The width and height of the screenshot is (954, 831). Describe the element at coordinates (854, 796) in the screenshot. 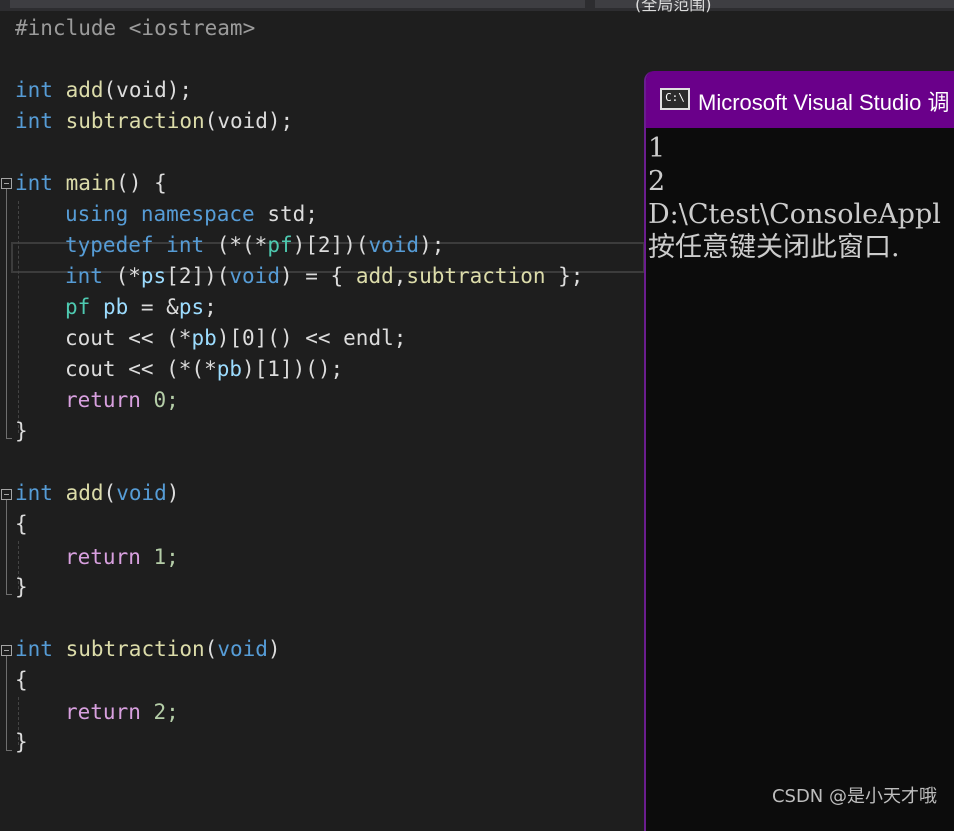

I see `watermark: CSDN @是小天才哦` at that location.